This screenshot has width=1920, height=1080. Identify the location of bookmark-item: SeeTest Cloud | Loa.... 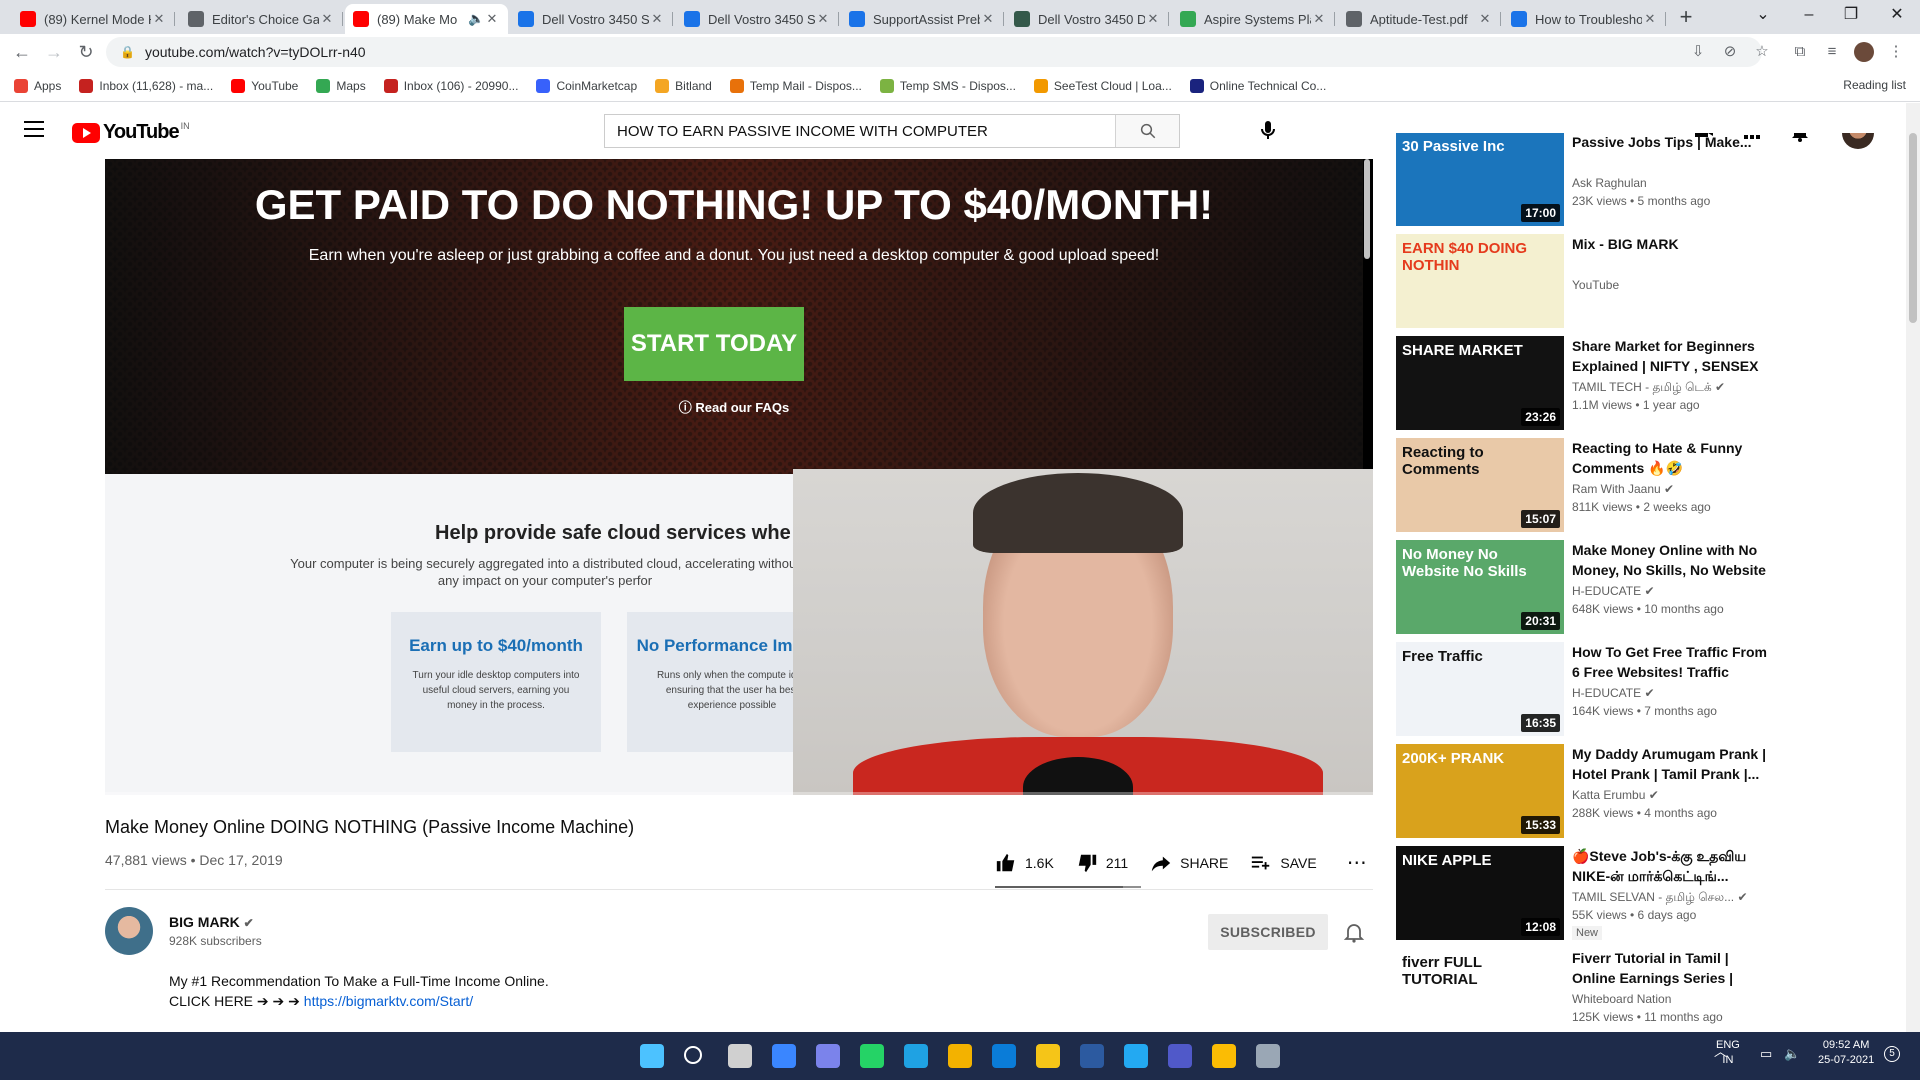
(1102, 85).